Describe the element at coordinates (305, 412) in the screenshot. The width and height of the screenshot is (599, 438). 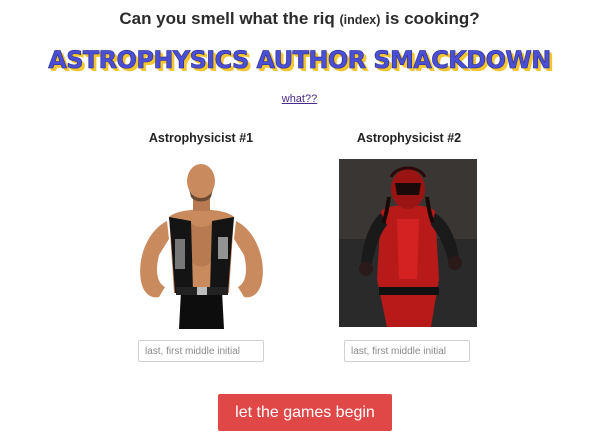
I see `start-button: let the games begin` at that location.